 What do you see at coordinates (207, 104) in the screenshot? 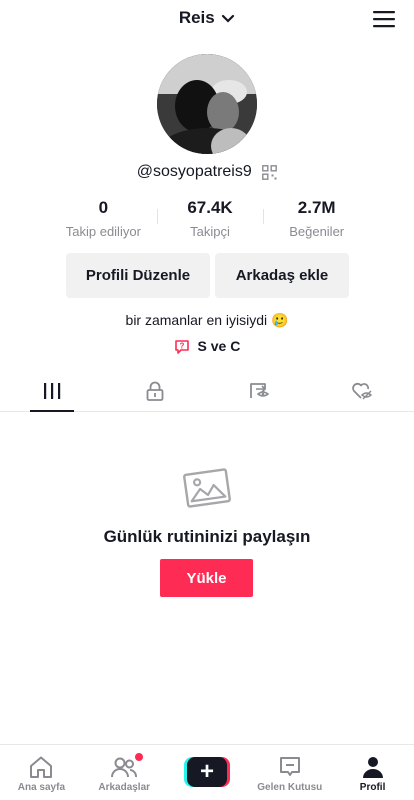
I see `avatar` at bounding box center [207, 104].